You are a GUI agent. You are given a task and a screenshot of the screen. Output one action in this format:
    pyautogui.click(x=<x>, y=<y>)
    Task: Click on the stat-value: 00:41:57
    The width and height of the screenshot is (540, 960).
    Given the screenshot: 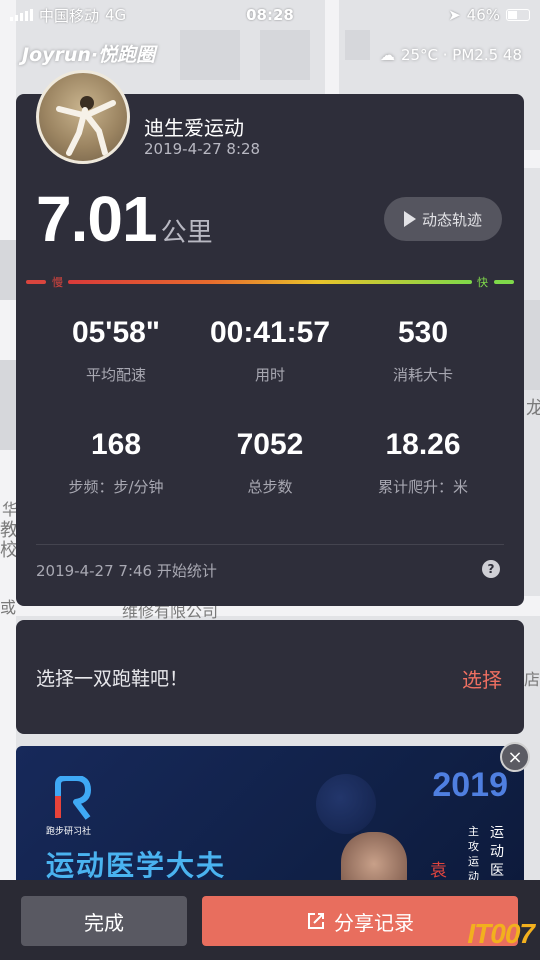 What is the action you would take?
    pyautogui.click(x=270, y=332)
    